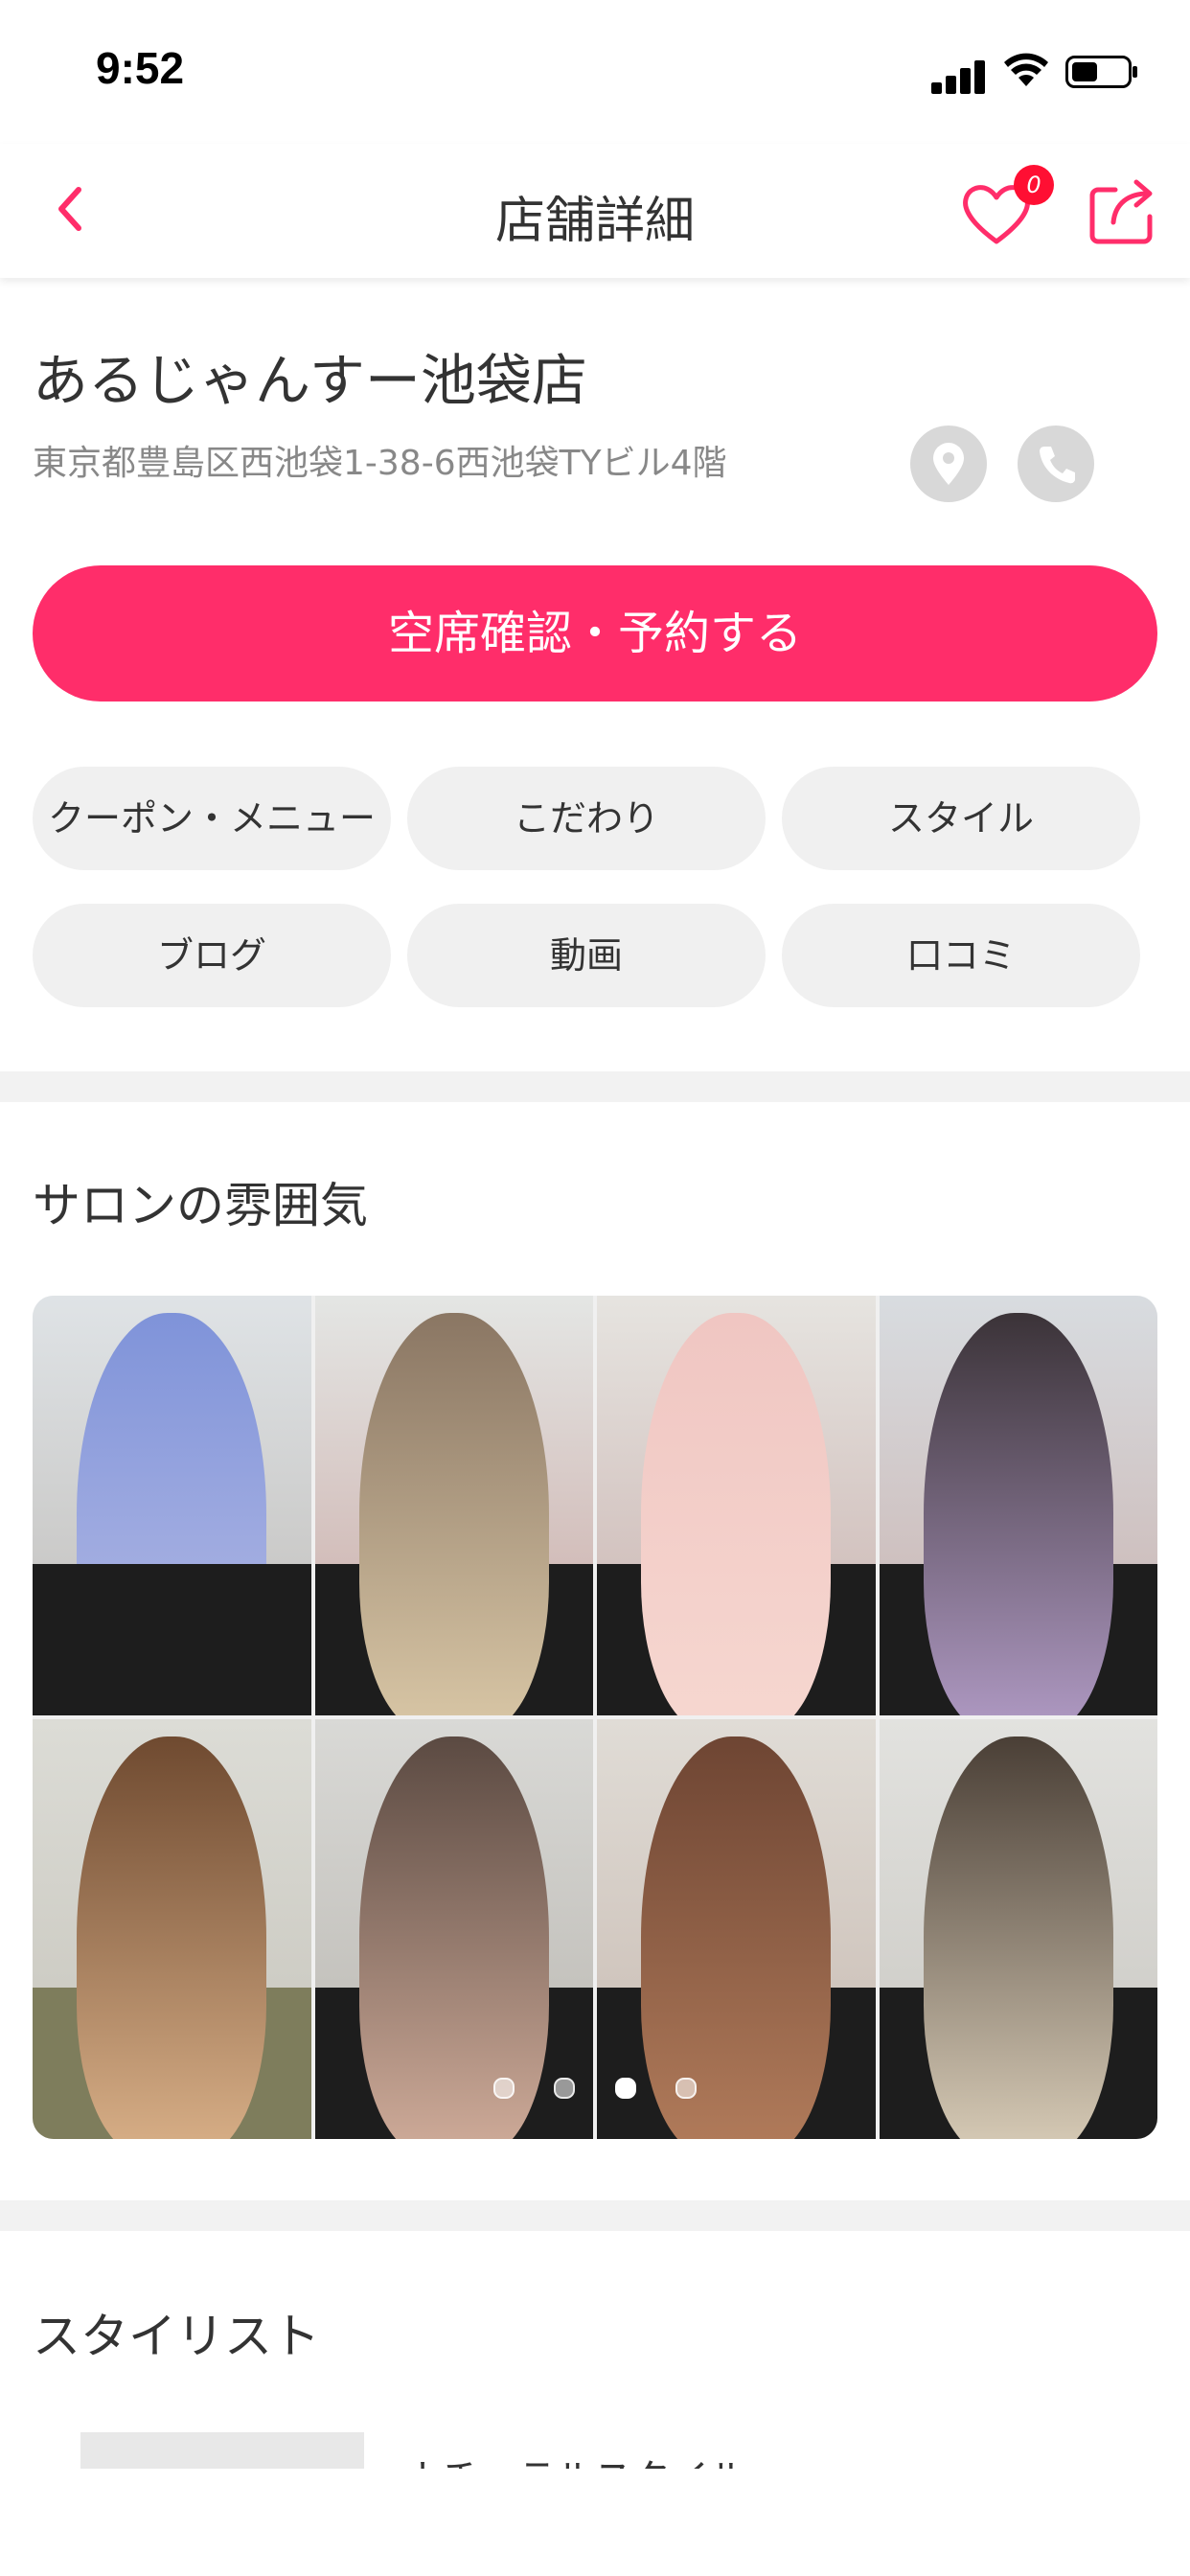 The image size is (1190, 2576). Describe the element at coordinates (595, 211) in the screenshot. I see `navigation-bar: 店舗詳細 0` at that location.